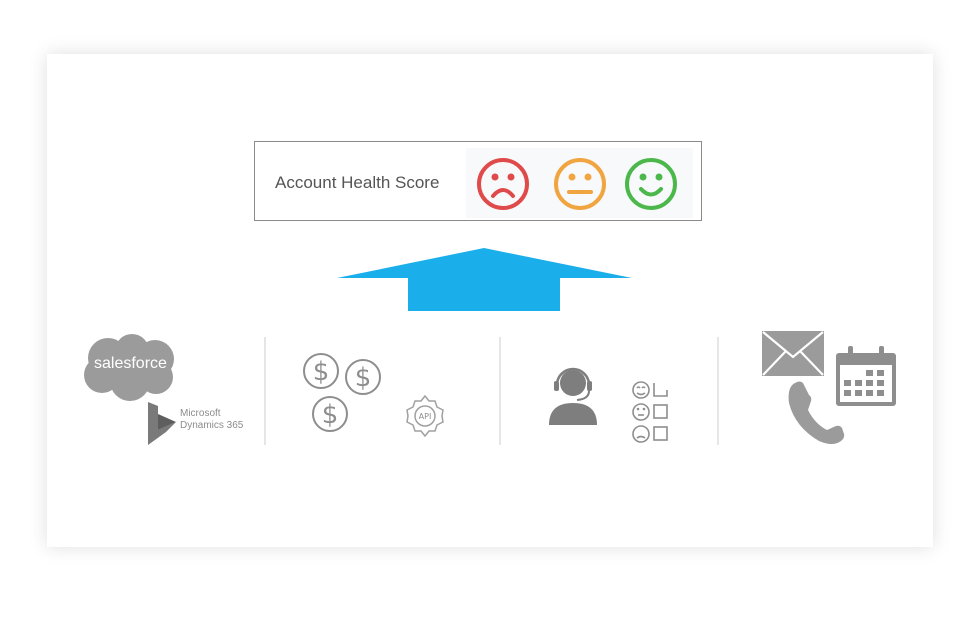 The image size is (980, 637). Describe the element at coordinates (650, 412) in the screenshot. I see `survey-checklist-icon` at that location.